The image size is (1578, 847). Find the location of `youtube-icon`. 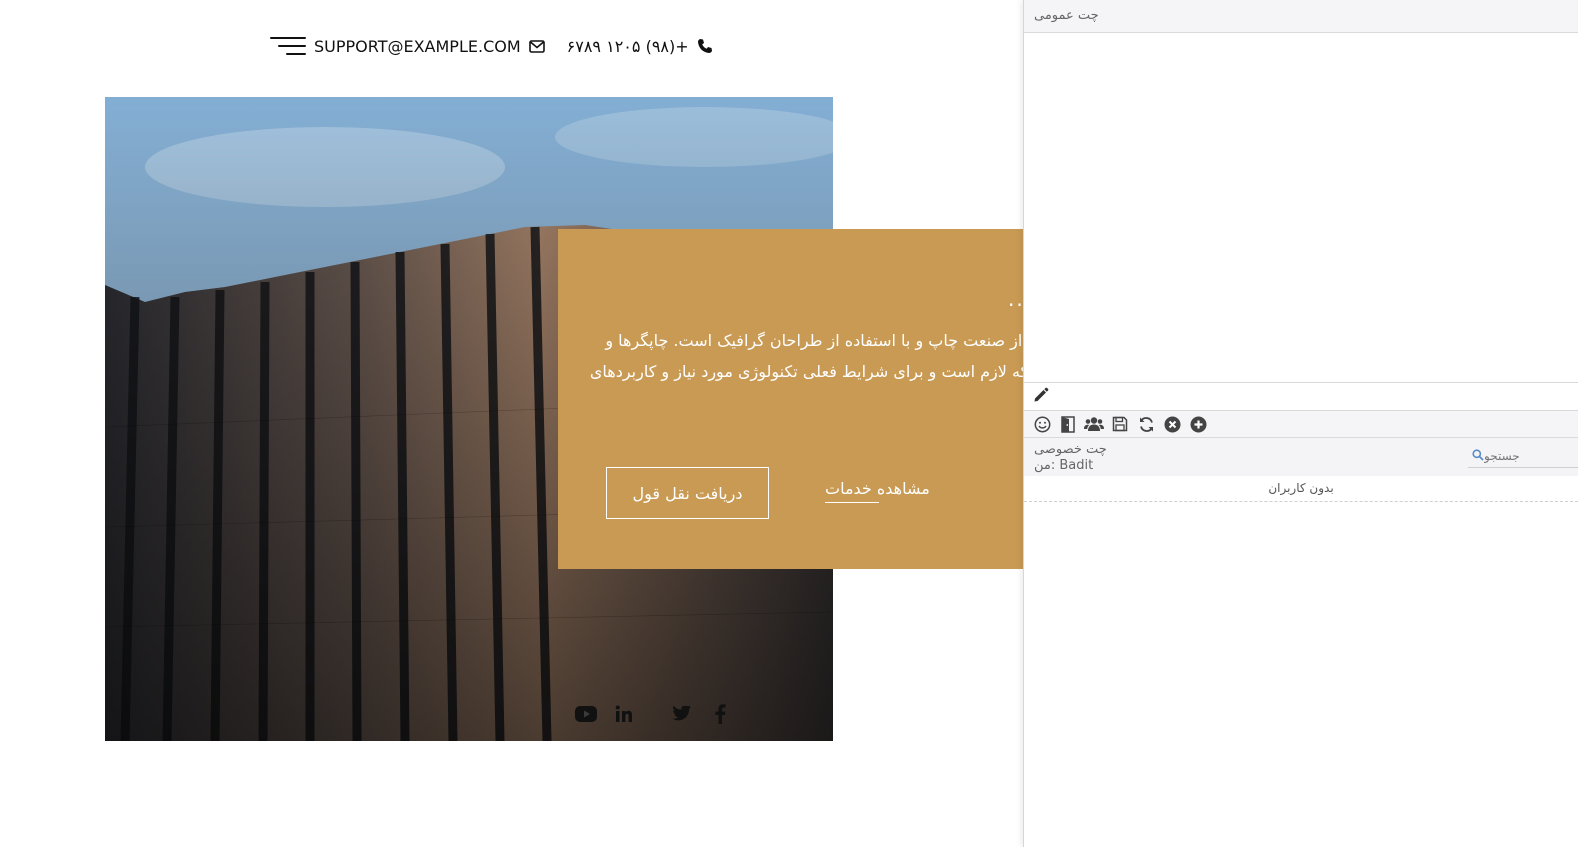

youtube-icon is located at coordinates (586, 714).